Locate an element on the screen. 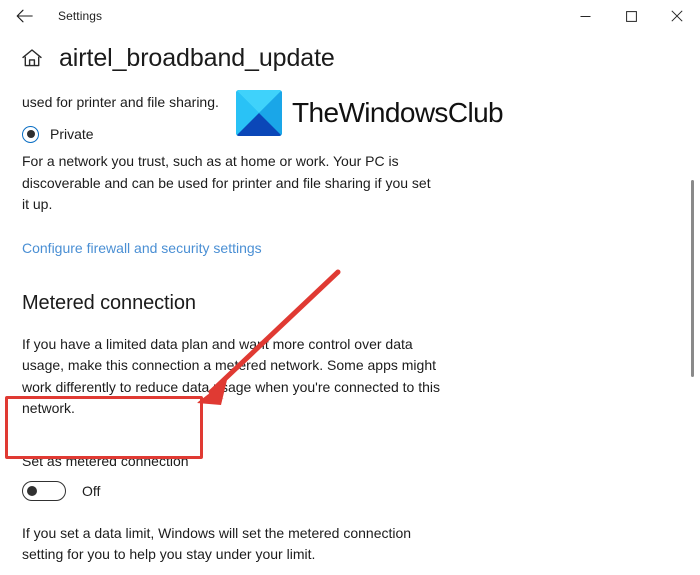 This screenshot has width=700, height=575. radio-private-indicator is located at coordinates (30, 134).